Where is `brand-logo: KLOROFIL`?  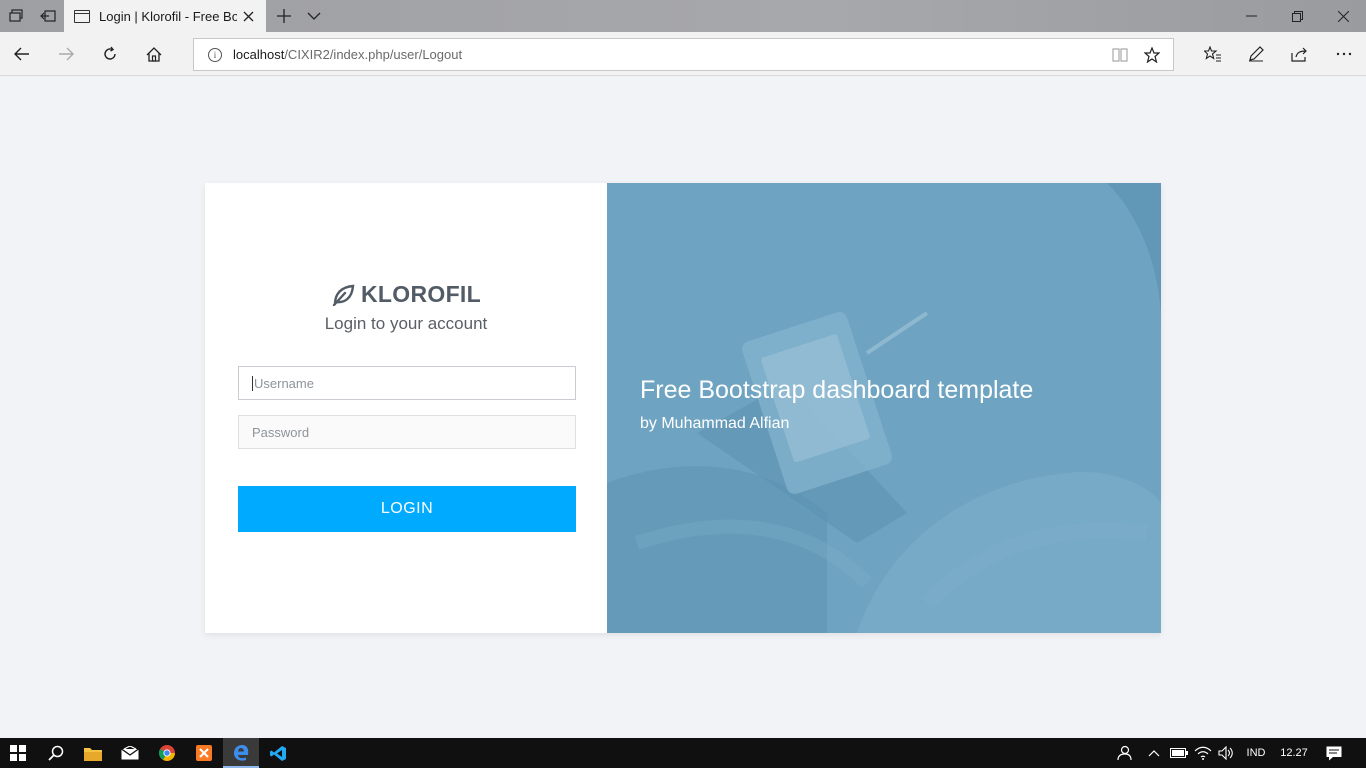 brand-logo: KLOROFIL is located at coordinates (406, 294).